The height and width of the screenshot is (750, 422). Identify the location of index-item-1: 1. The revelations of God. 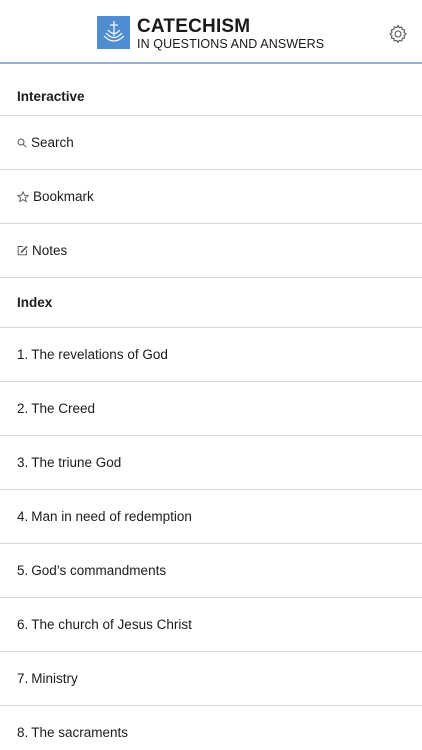
(211, 355).